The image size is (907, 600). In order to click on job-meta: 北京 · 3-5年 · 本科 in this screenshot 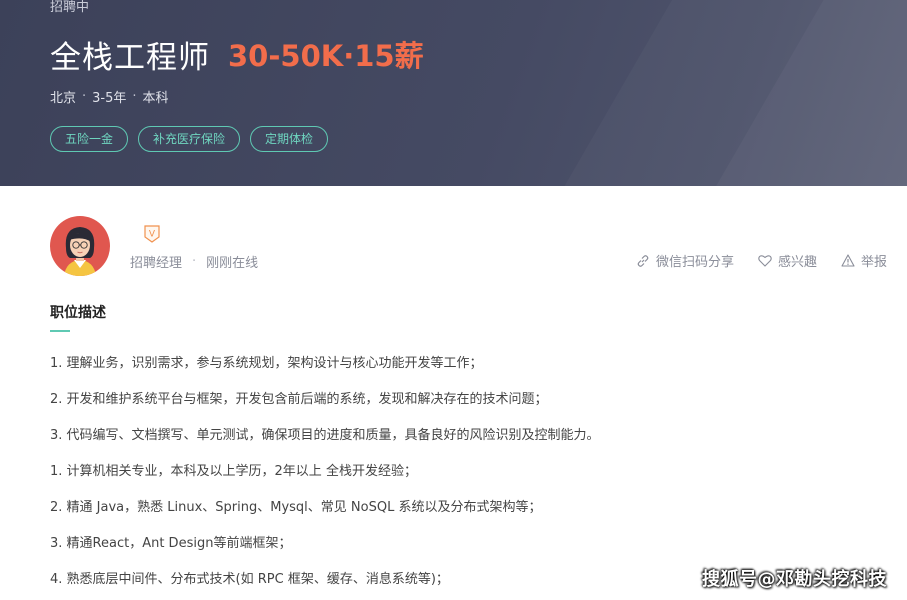, I will do `click(109, 96)`.